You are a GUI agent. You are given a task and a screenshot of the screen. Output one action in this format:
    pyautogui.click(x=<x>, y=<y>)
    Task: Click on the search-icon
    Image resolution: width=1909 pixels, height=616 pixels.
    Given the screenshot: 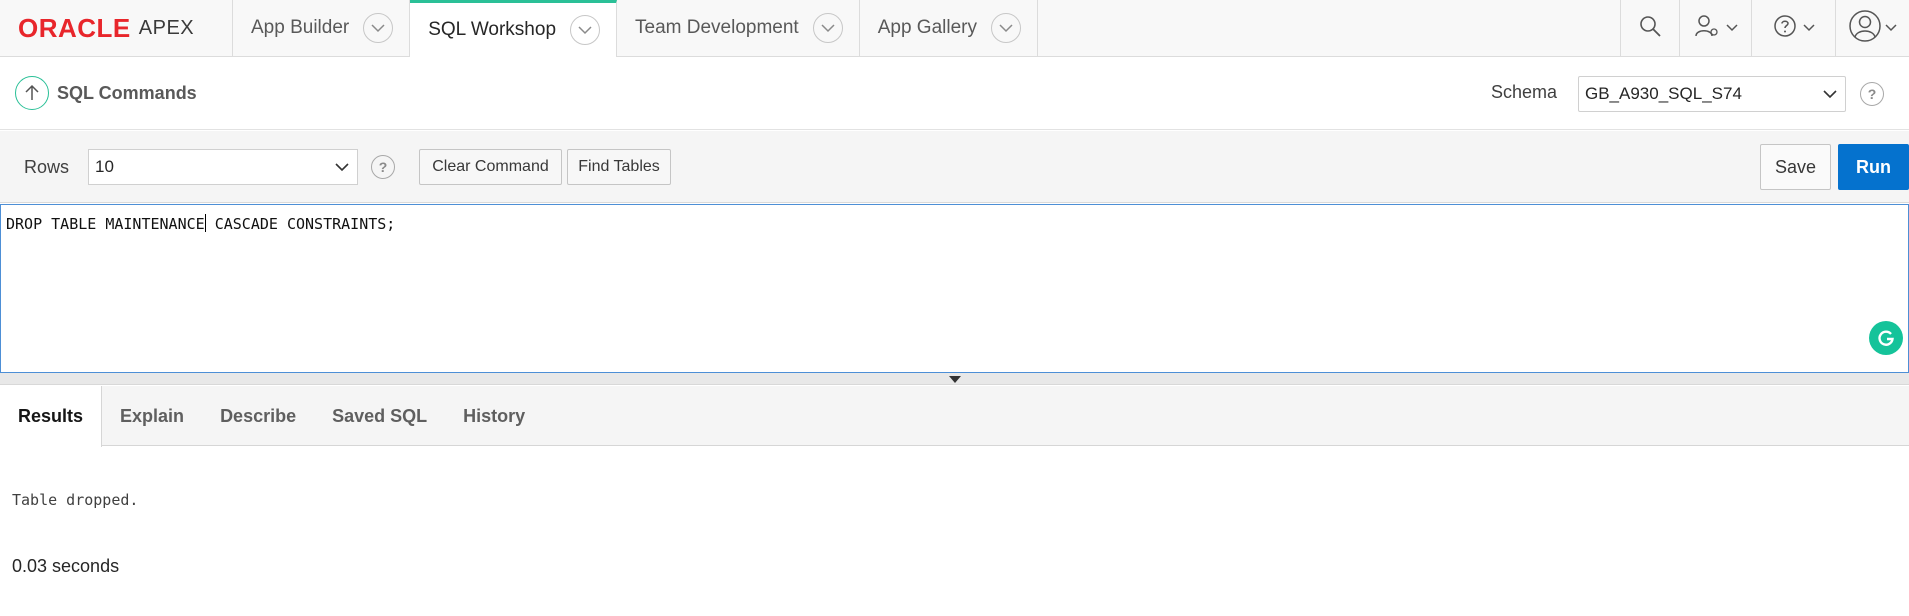 What is the action you would take?
    pyautogui.click(x=1650, y=28)
    